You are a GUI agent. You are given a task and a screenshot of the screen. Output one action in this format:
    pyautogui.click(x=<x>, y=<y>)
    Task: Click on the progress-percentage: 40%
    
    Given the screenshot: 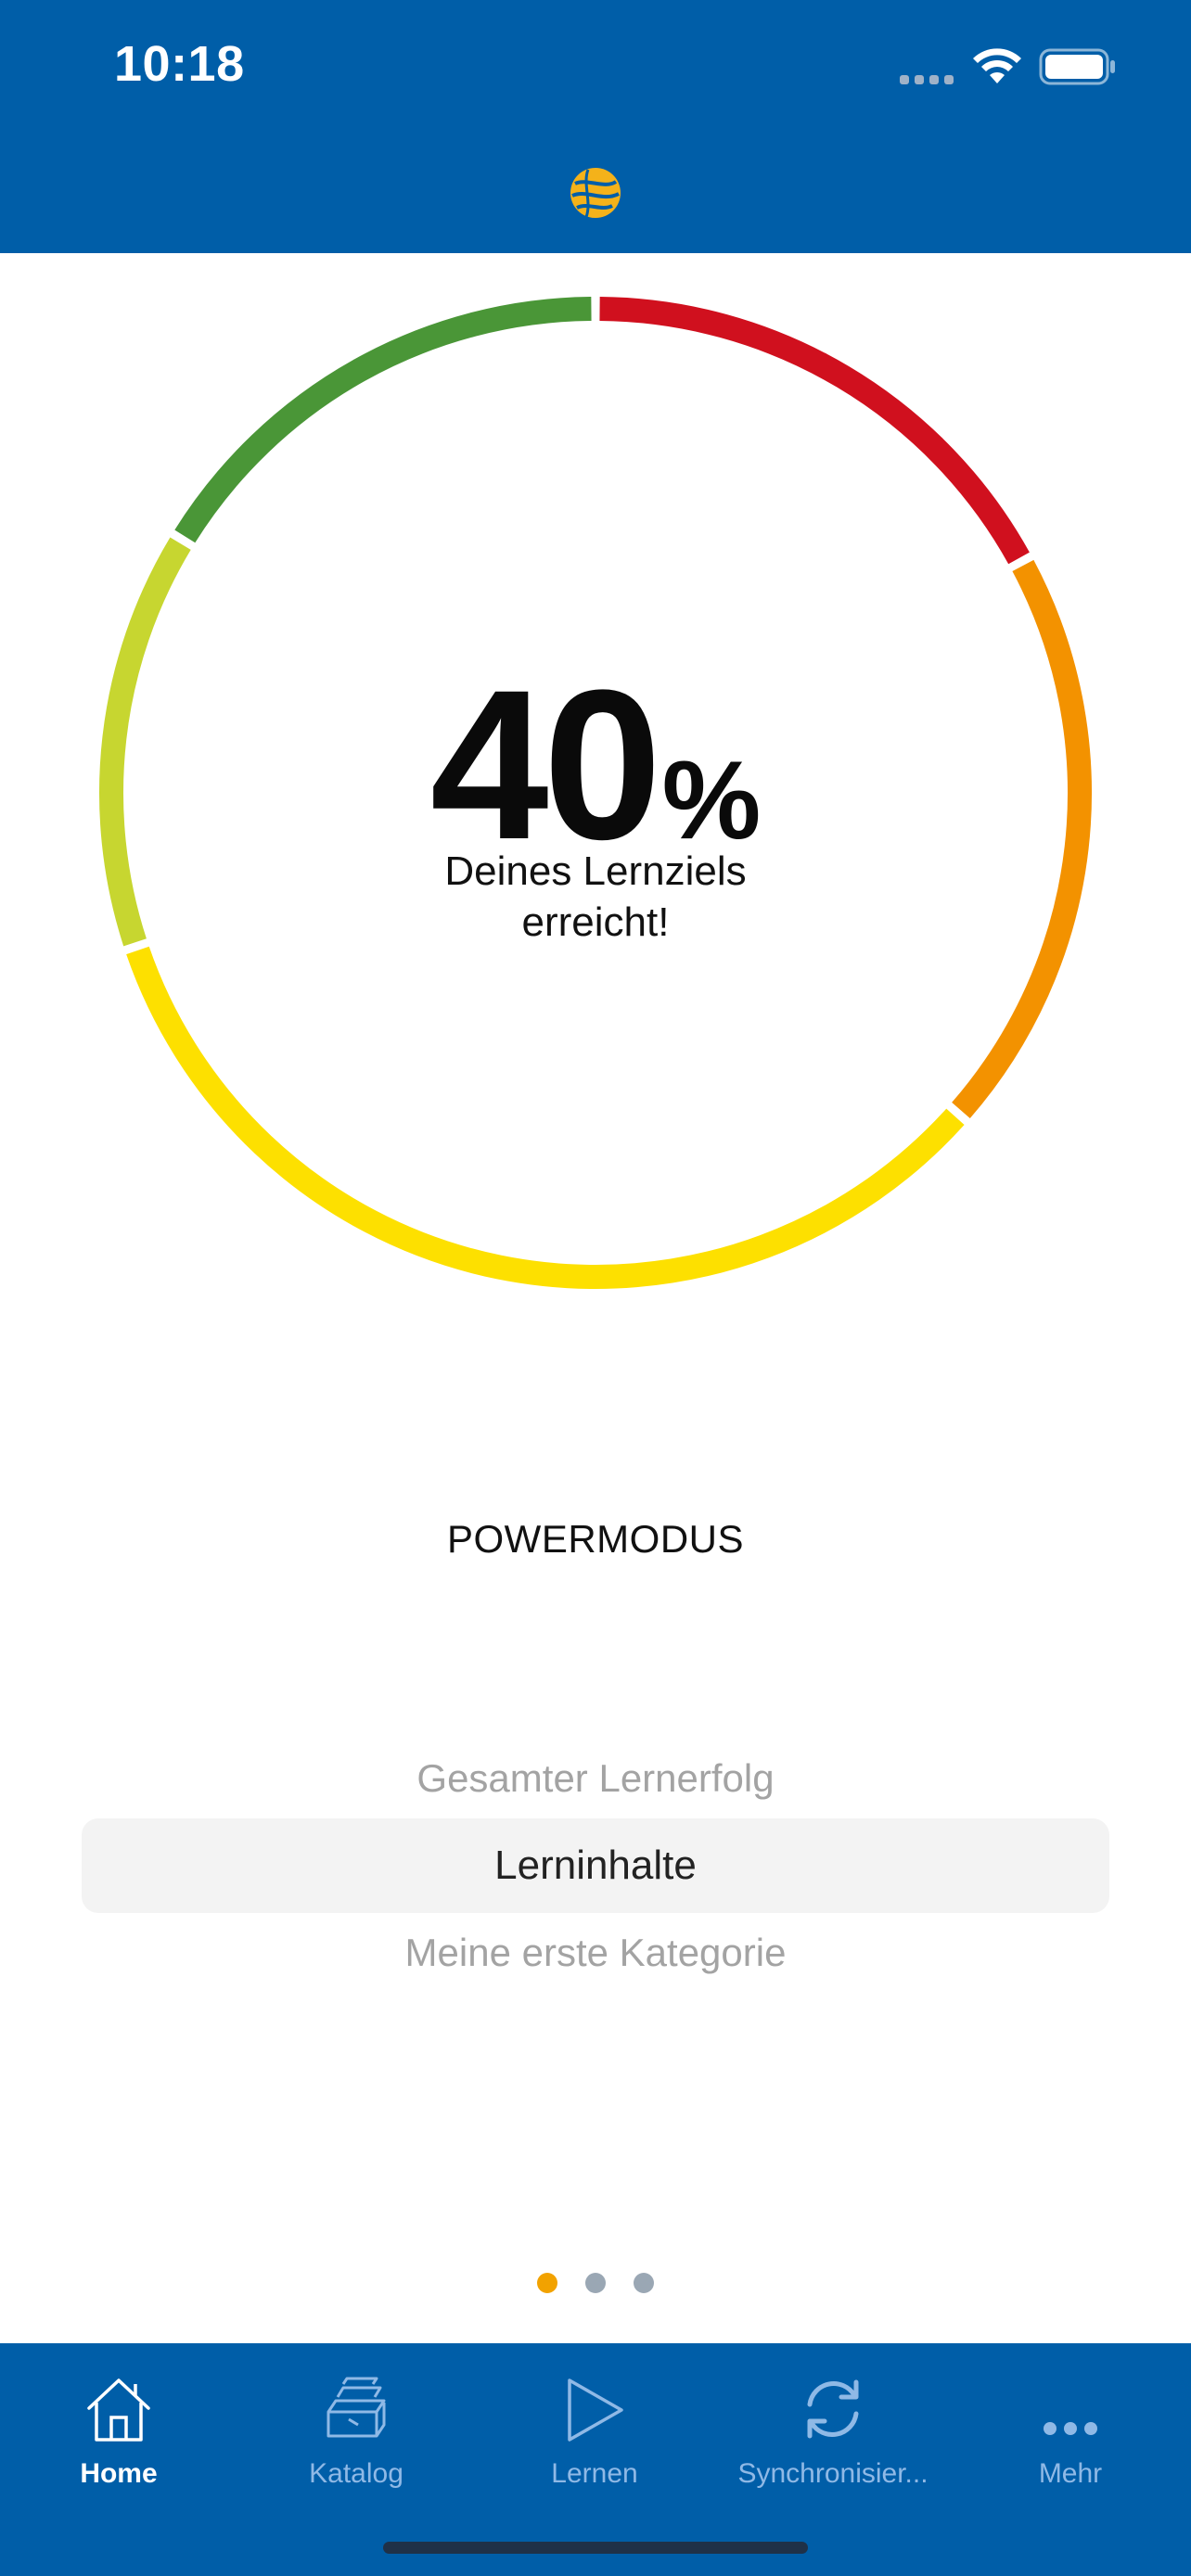 What is the action you would take?
    pyautogui.click(x=595, y=765)
    